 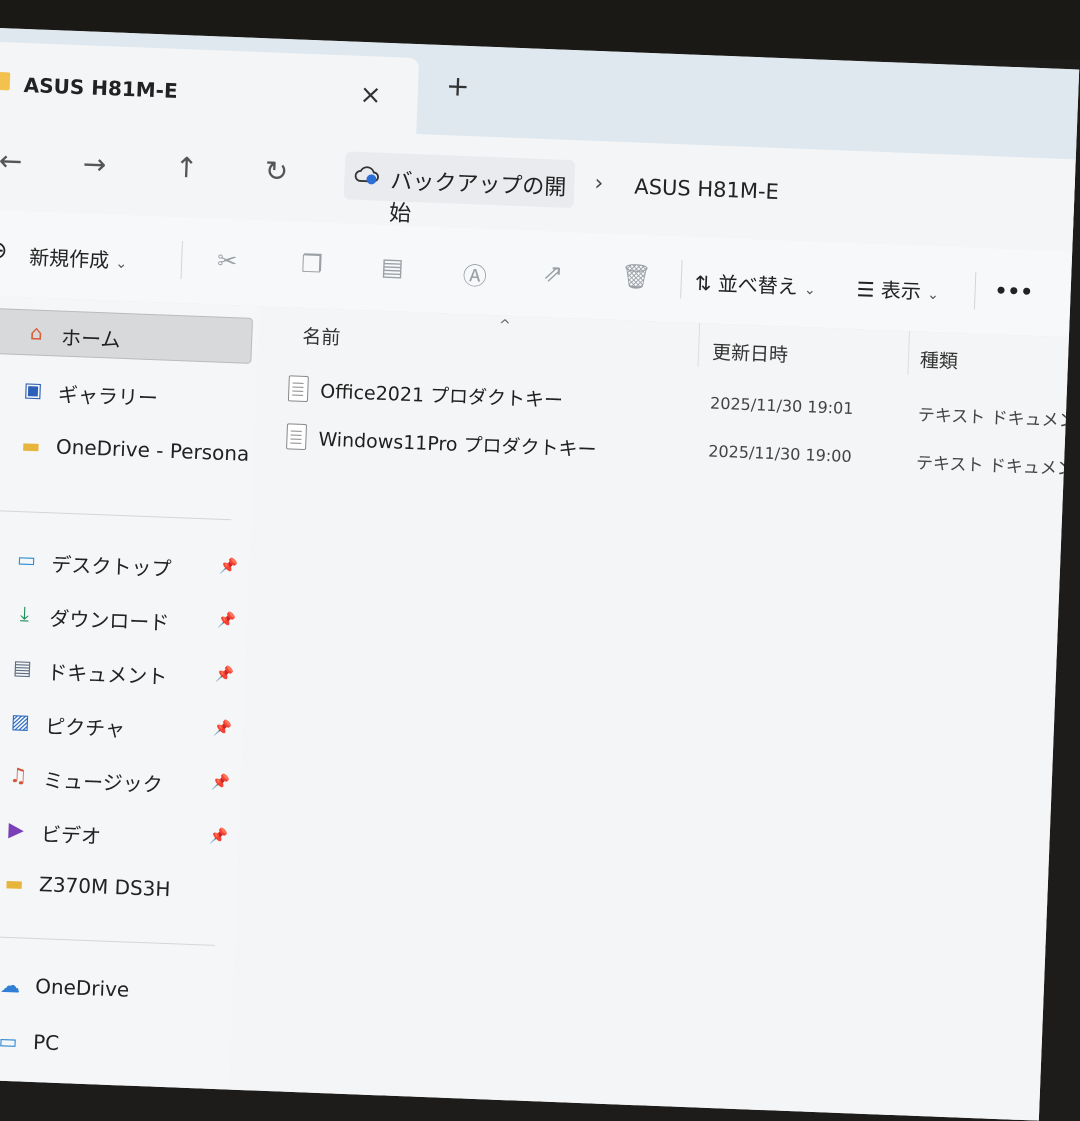 I want to click on folder-icon, so click(x=5, y=81).